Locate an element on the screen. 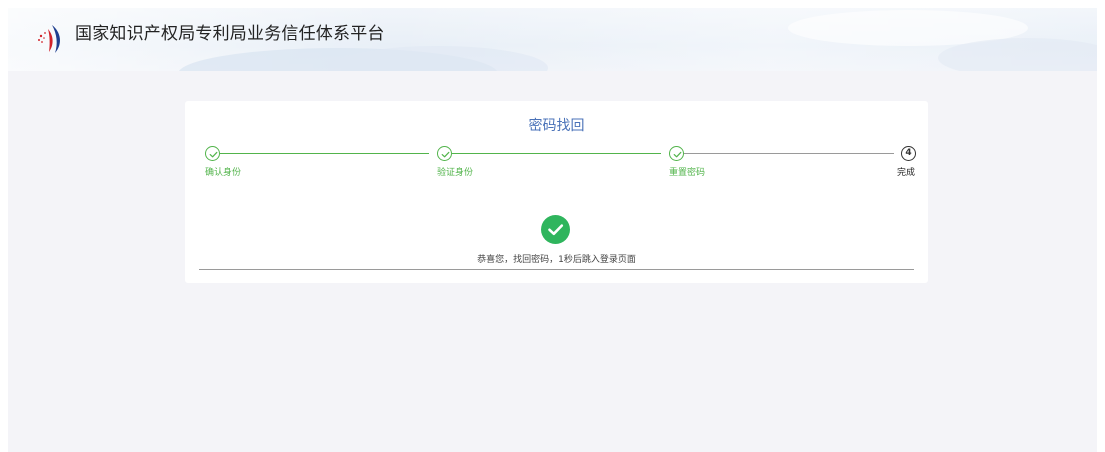 The image size is (1105, 452). step-2-node is located at coordinates (444, 153).